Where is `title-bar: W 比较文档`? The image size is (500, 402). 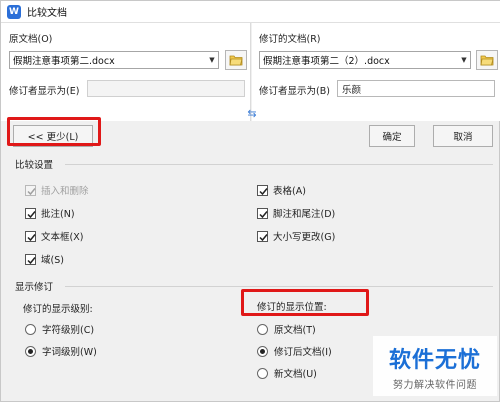
title-bar: W 比较文档 is located at coordinates (250, 12).